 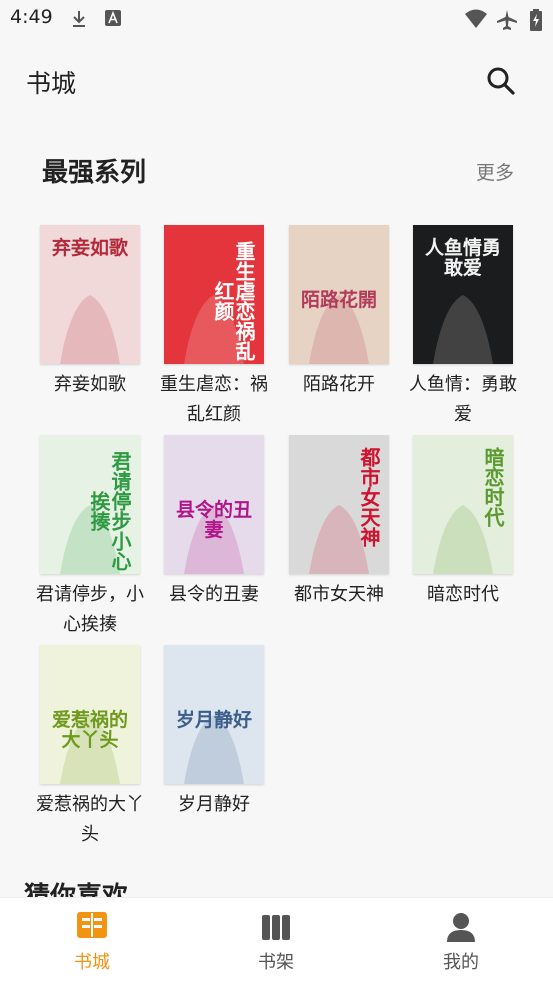 I want to click on nav-label-bookshelf: 书架, so click(x=276, y=962).